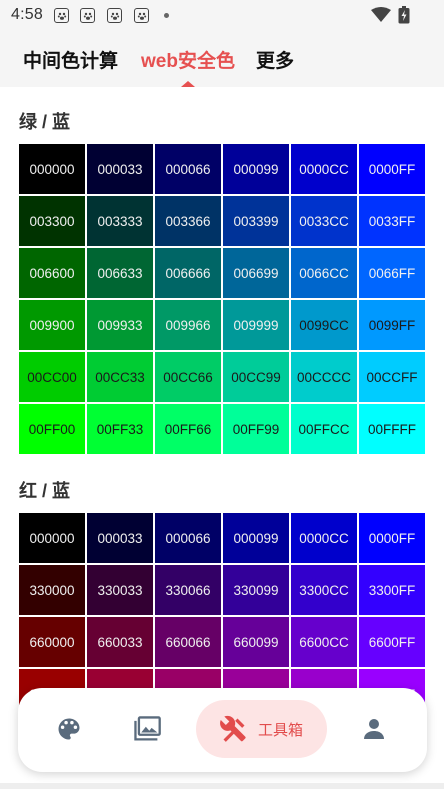 The height and width of the screenshot is (789, 444). I want to click on color-swatch: 00FF99, so click(256, 429).